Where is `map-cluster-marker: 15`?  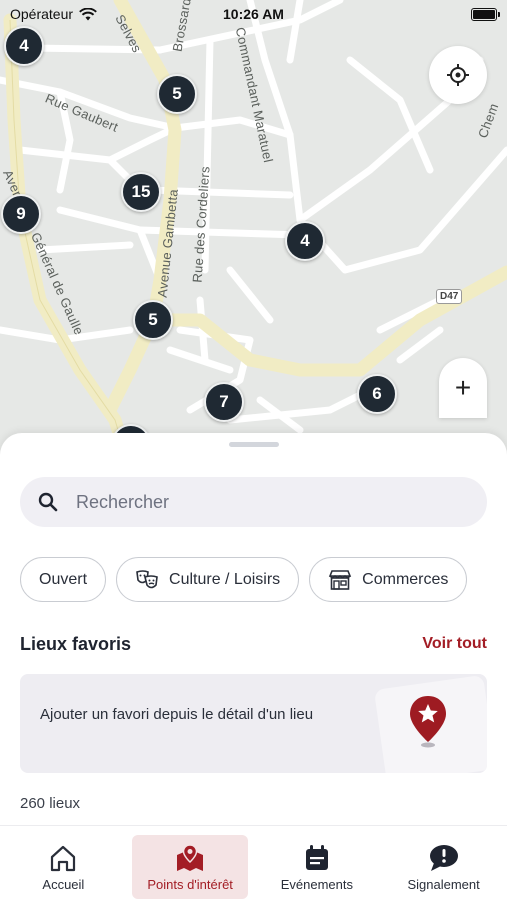
map-cluster-marker: 15 is located at coordinates (141, 192).